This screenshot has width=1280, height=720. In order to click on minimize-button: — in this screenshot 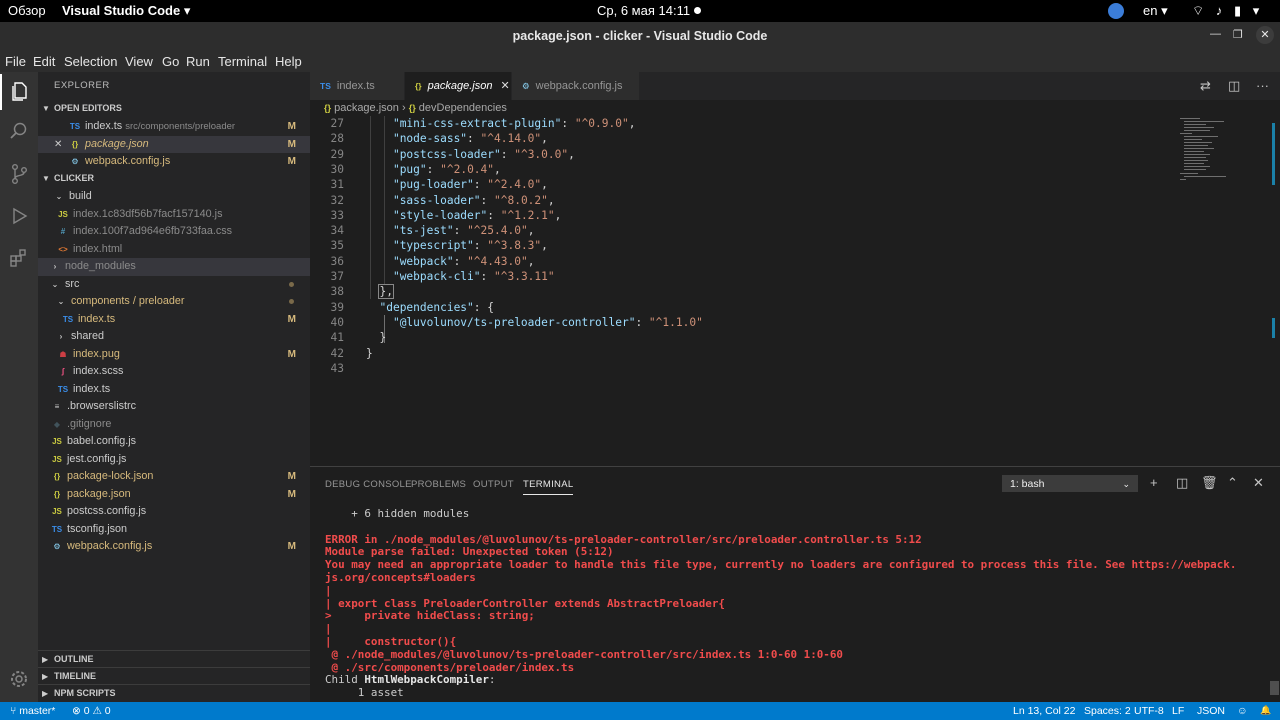, I will do `click(1215, 34)`.